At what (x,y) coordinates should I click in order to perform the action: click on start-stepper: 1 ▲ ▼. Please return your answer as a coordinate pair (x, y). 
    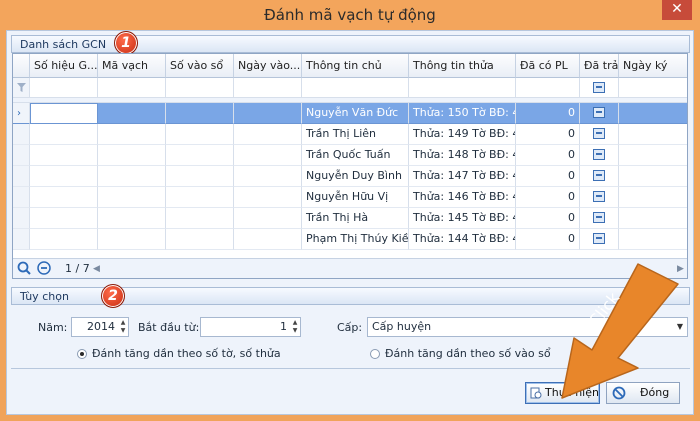
    Looking at the image, I should click on (250, 327).